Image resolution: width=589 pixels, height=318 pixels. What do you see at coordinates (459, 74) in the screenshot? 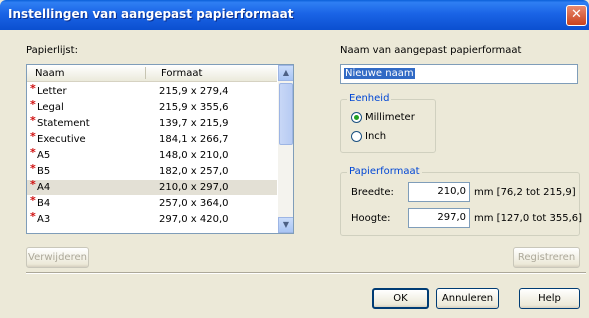
I see `custom-name-input: Nieuwe naam` at bounding box center [459, 74].